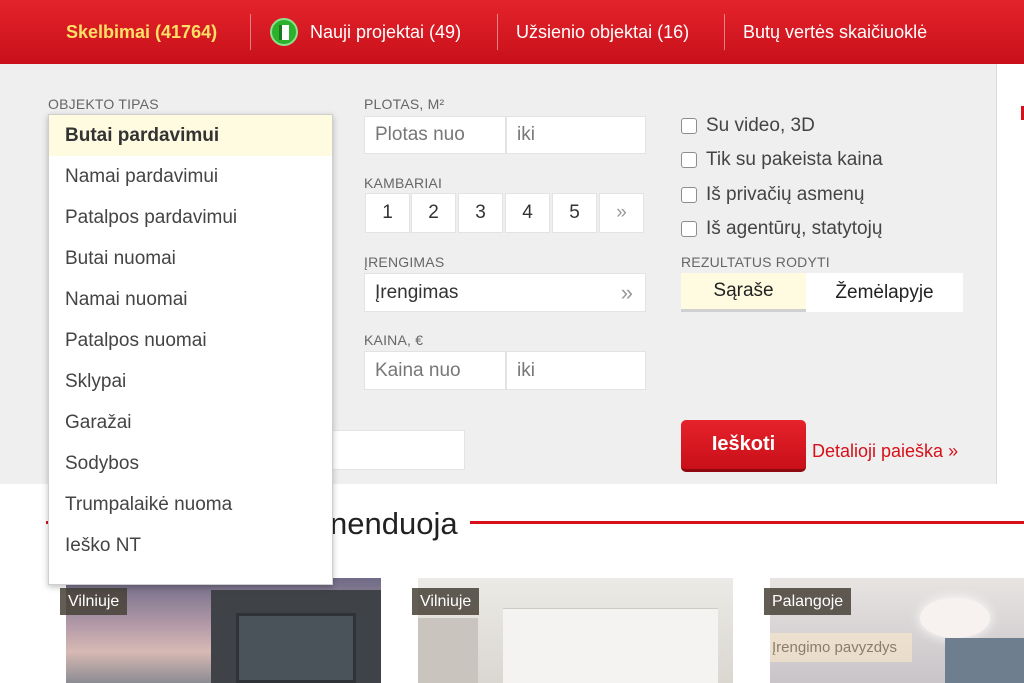  What do you see at coordinates (190, 135) in the screenshot?
I see `dropdown-item-butai-pardavimui: Butai pardavimui` at bounding box center [190, 135].